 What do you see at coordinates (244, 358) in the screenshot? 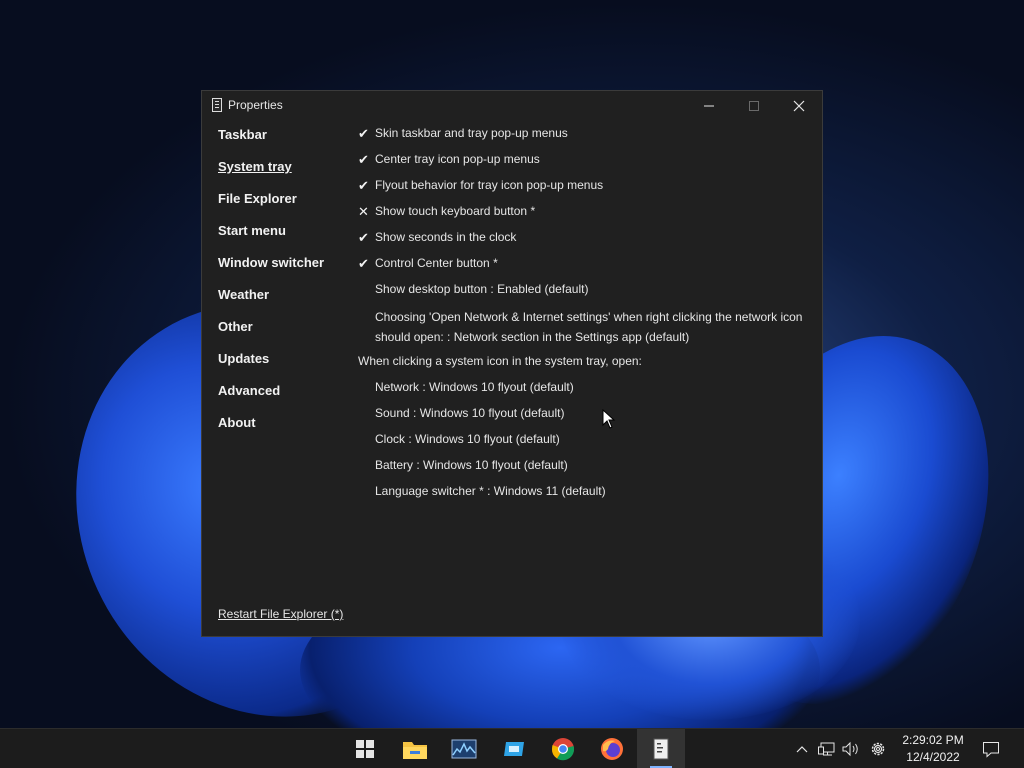
I see `nav-label: Updates` at bounding box center [244, 358].